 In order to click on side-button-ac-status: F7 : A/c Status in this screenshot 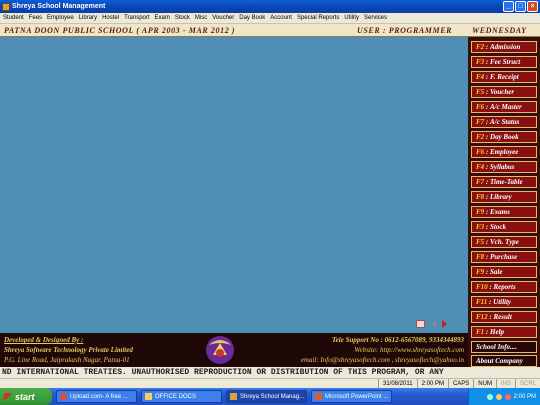, I will do `click(504, 122)`.